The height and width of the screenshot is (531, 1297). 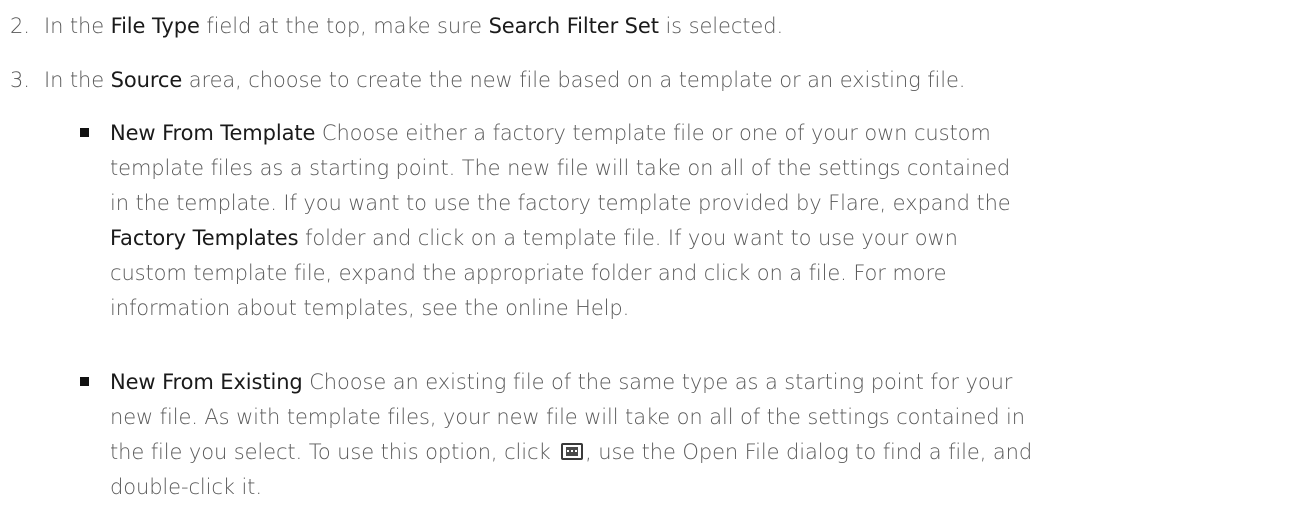 I want to click on browse-button-icon, so click(x=572, y=451).